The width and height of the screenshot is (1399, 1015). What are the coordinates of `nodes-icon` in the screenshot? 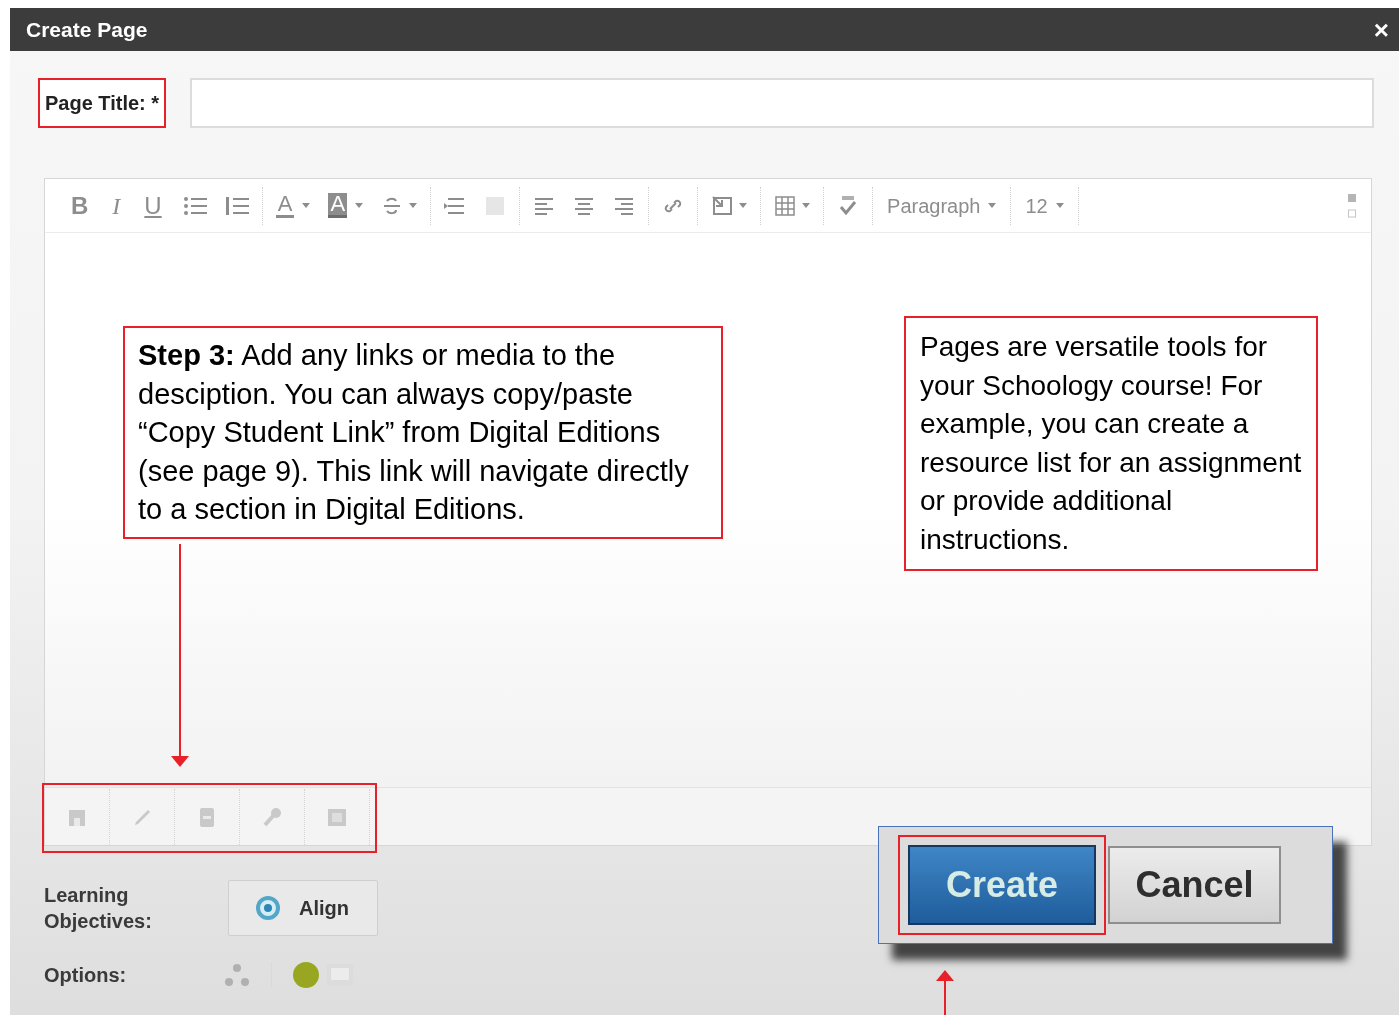 It's located at (237, 975).